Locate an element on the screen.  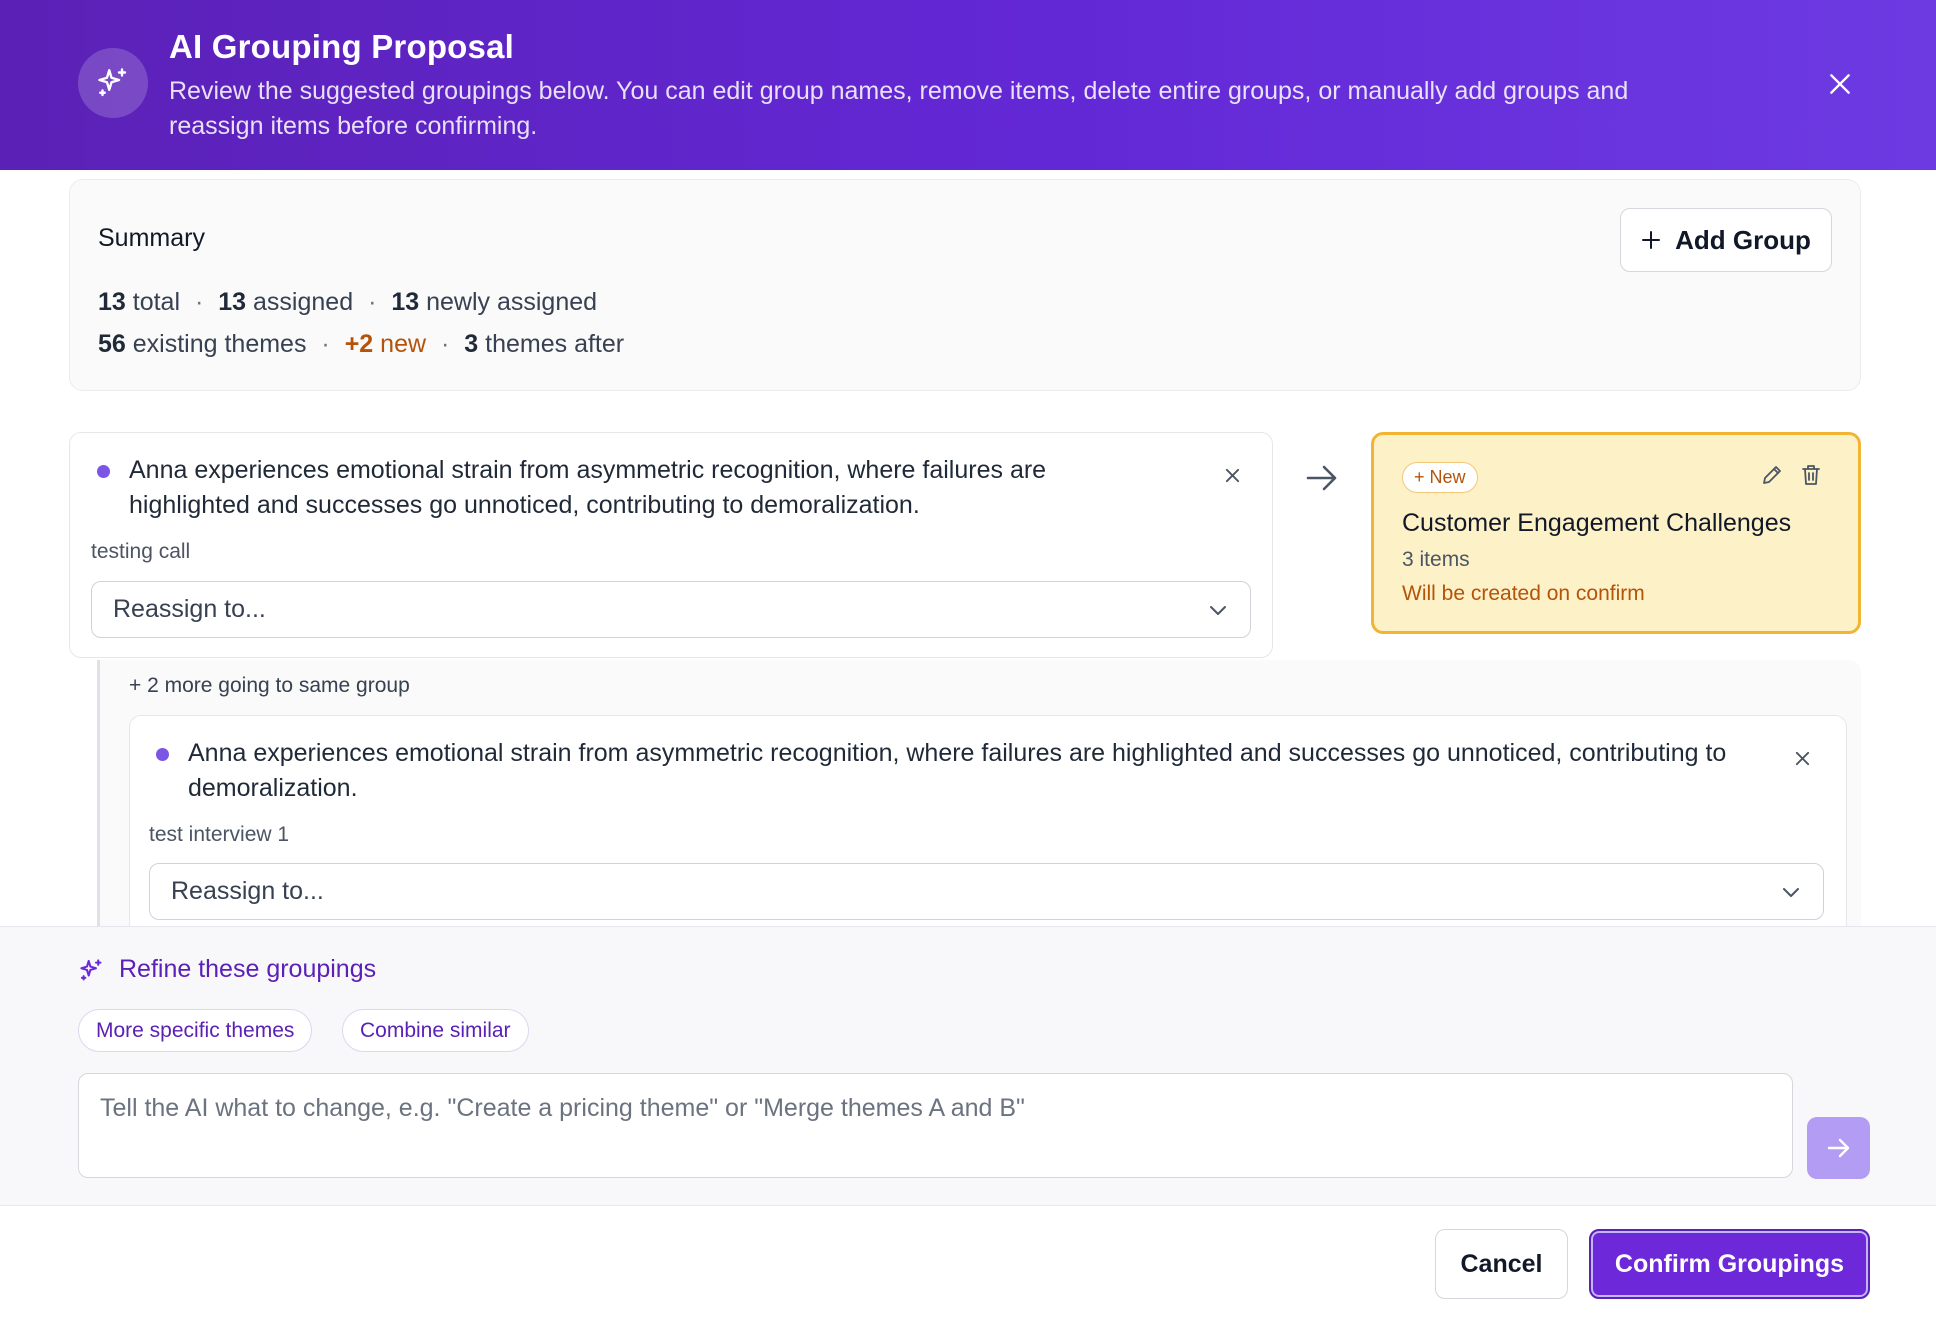
more-items-label: + 2 more going to same group is located at coordinates (269, 685).